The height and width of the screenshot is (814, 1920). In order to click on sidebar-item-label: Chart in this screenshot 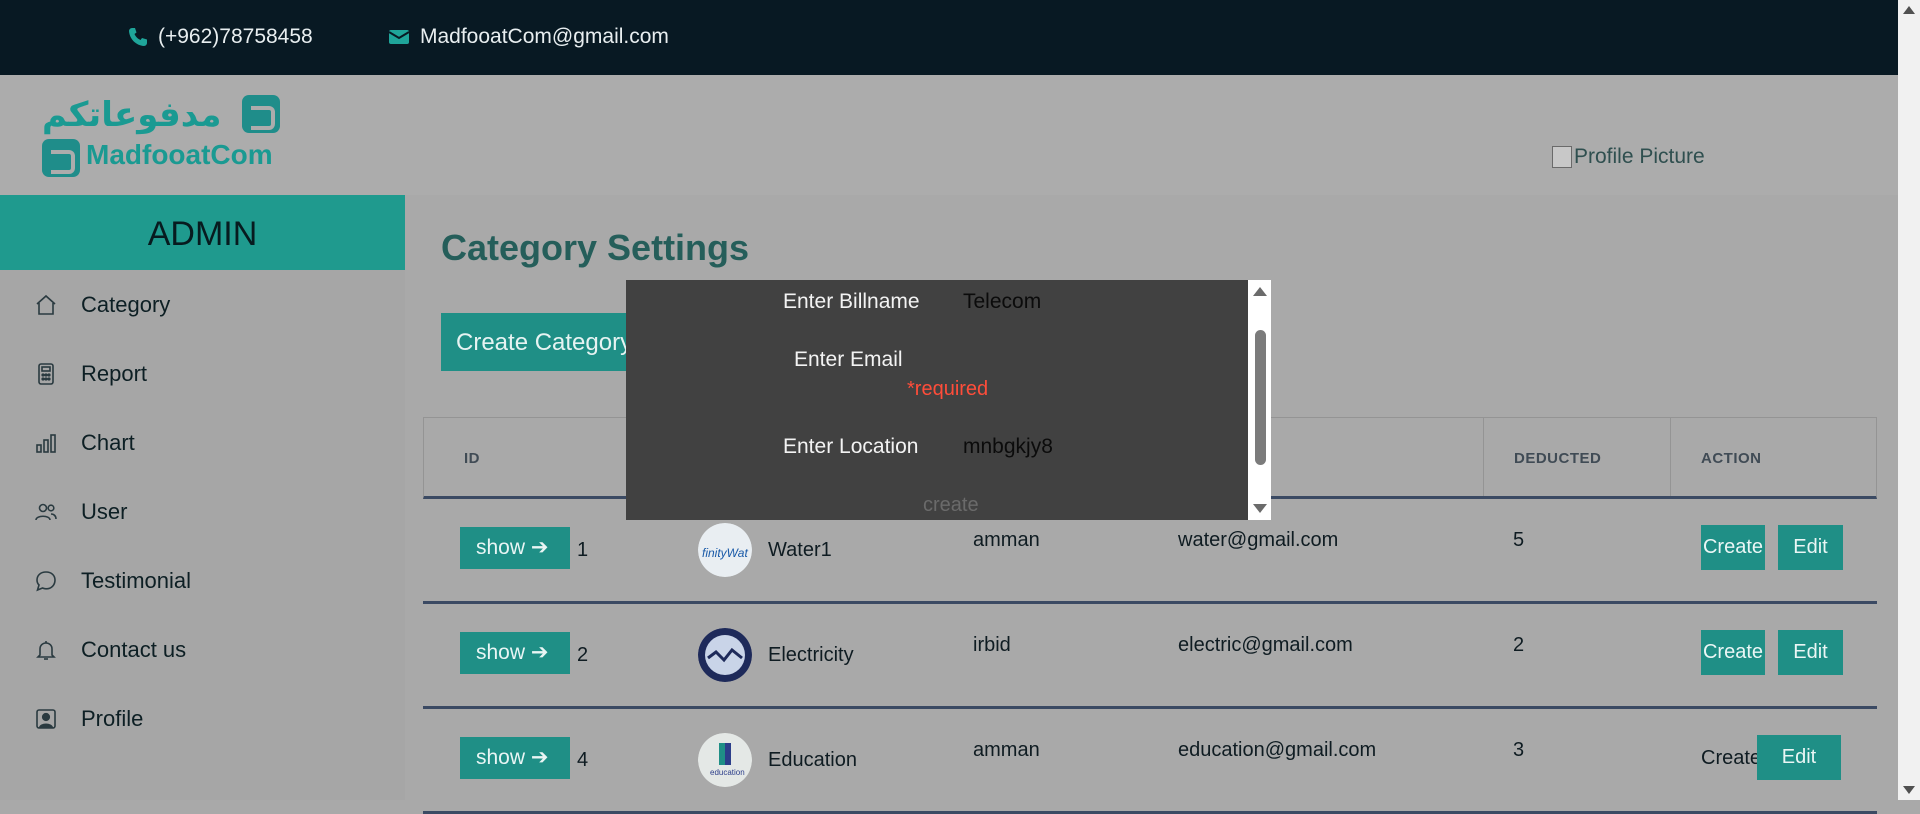, I will do `click(108, 442)`.